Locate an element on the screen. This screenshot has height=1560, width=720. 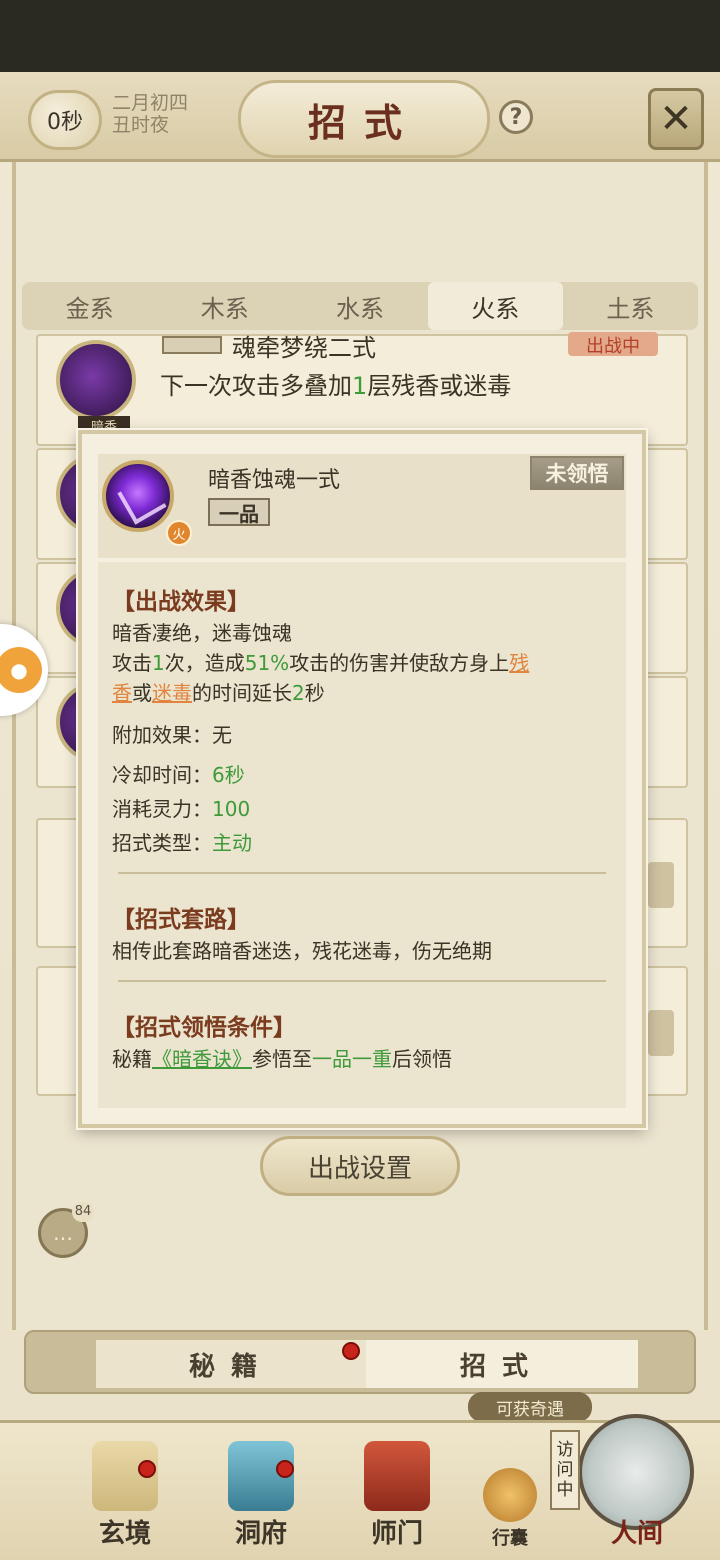
deploy-settings-button: 出战设置 is located at coordinates (360, 1166).